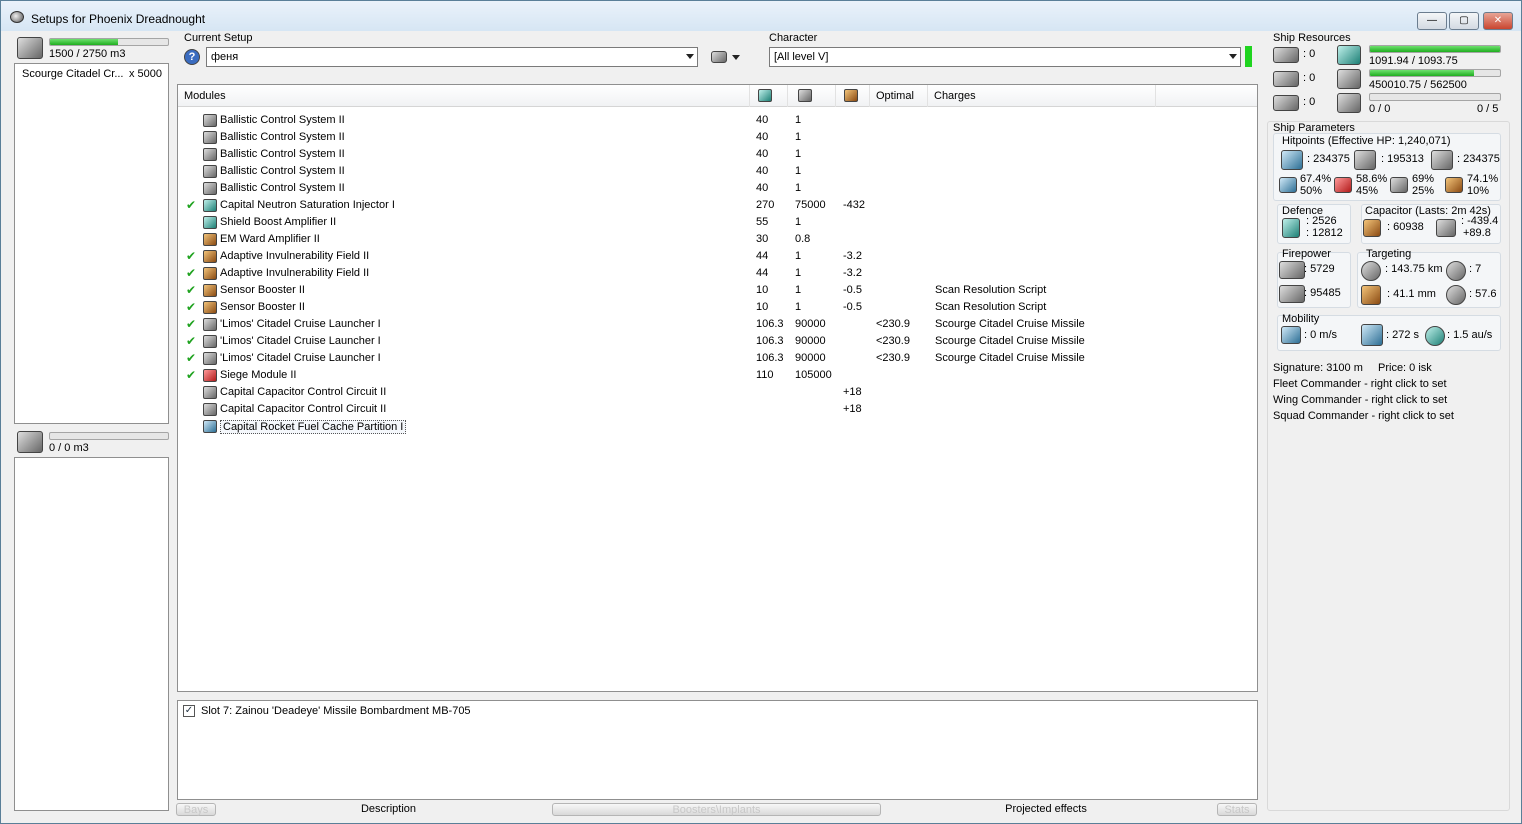 Image resolution: width=1522 pixels, height=824 pixels. Describe the element at coordinates (307, 205) in the screenshot. I see `module-name: Capital Neutron Saturation Injector I` at that location.